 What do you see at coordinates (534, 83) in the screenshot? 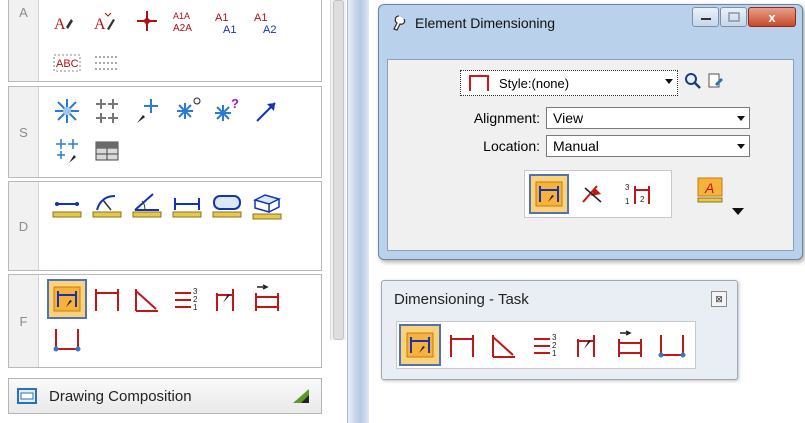
I see `style-value: Style:(none)` at bounding box center [534, 83].